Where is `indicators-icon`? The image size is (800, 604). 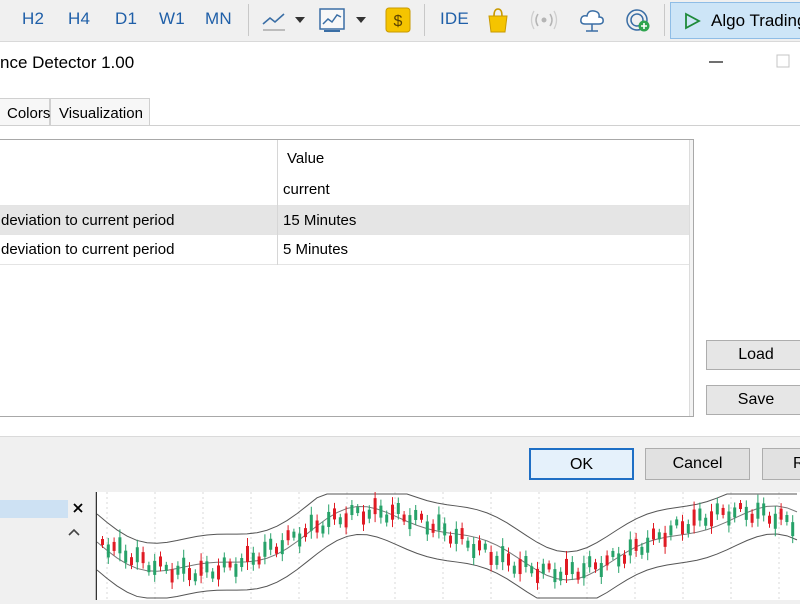
indicators-icon is located at coordinates (332, 20).